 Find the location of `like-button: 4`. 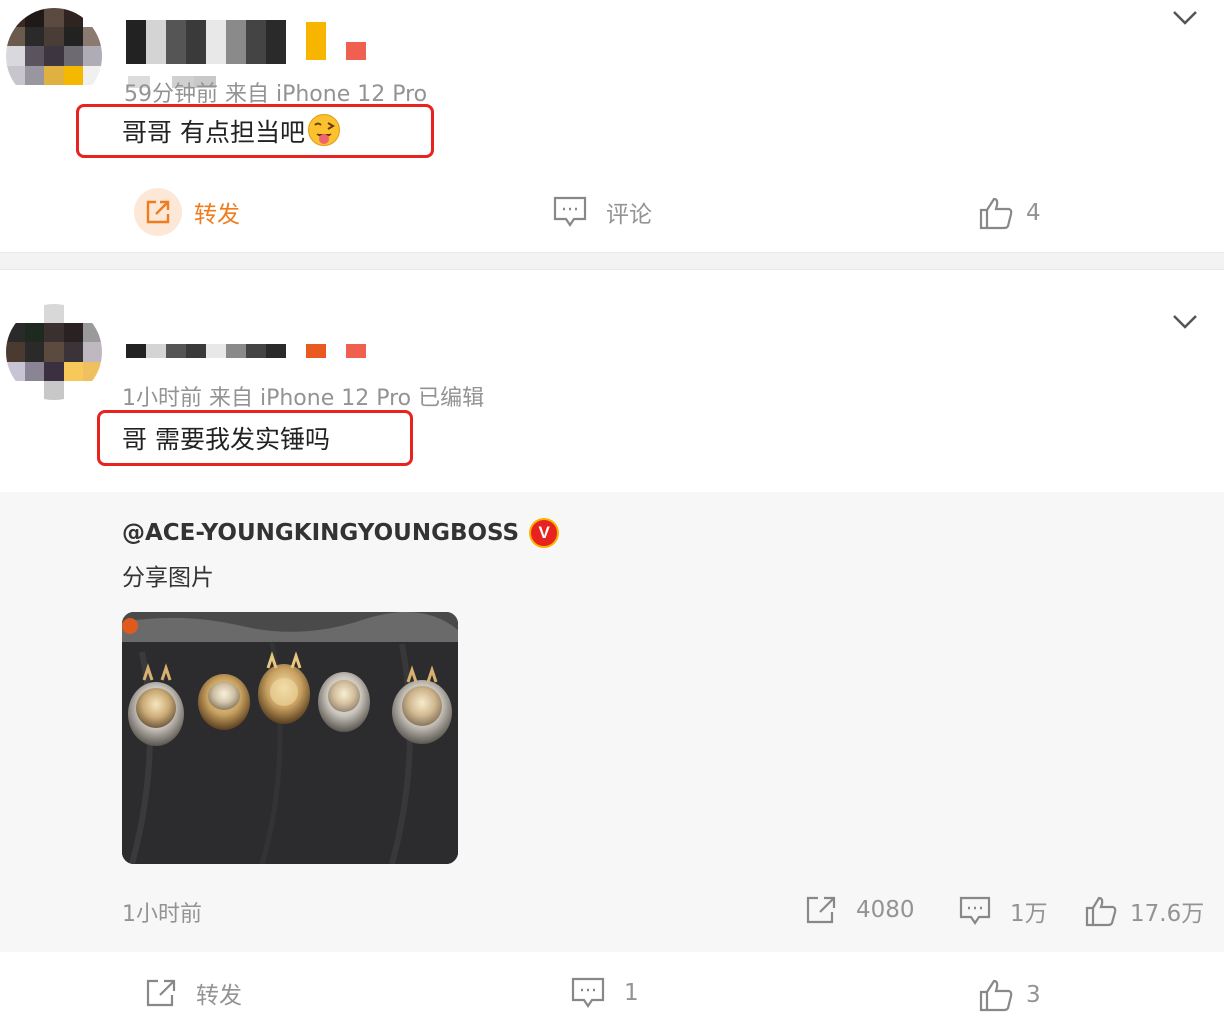

like-button: 4 is located at coordinates (1009, 213).